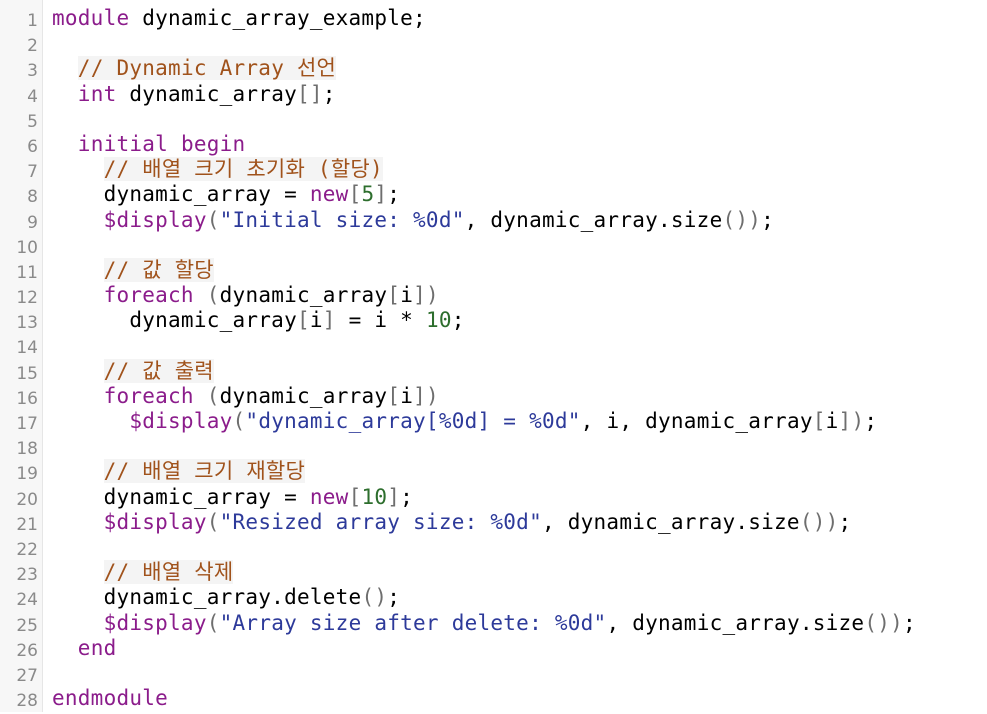  Describe the element at coordinates (493, 169) in the screenshot. I see `code-line: 7 // 배열 크기 초기화 (할당)` at that location.